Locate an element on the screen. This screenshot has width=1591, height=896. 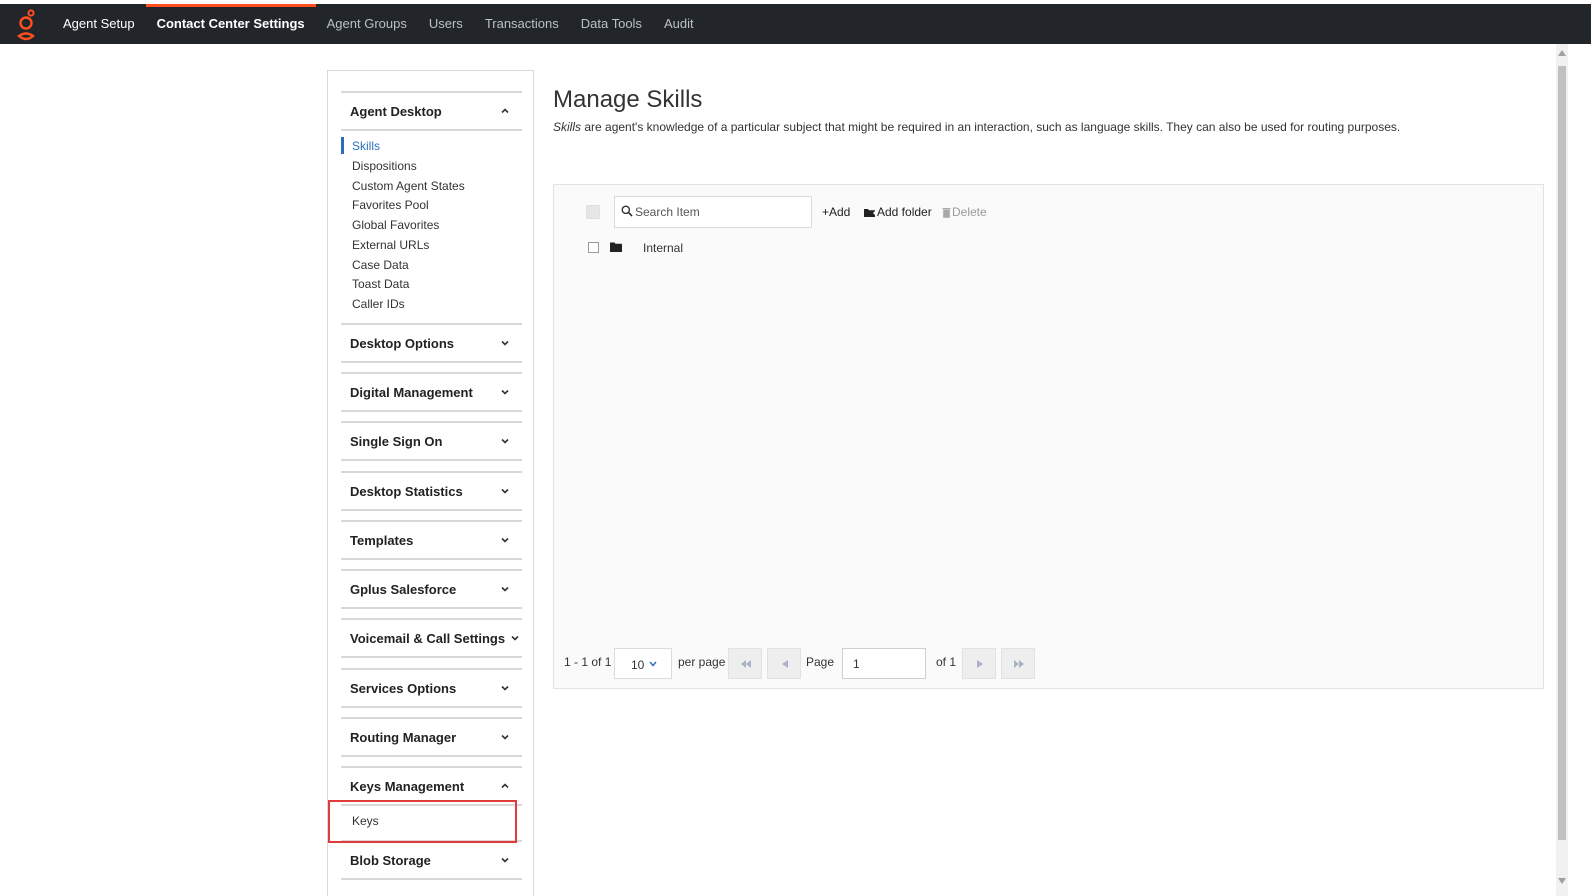
chevron-left-icon is located at coordinates (785, 664).